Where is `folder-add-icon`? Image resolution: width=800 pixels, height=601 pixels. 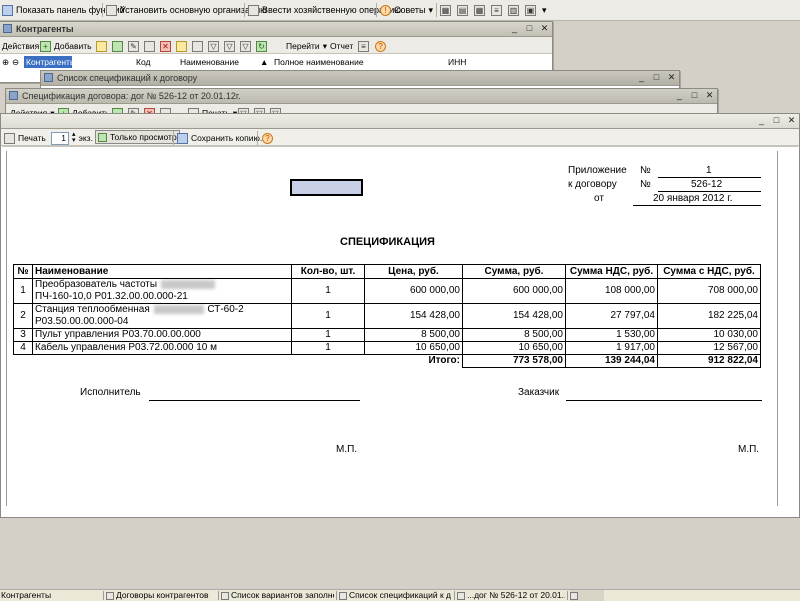 folder-add-icon is located at coordinates (101, 46).